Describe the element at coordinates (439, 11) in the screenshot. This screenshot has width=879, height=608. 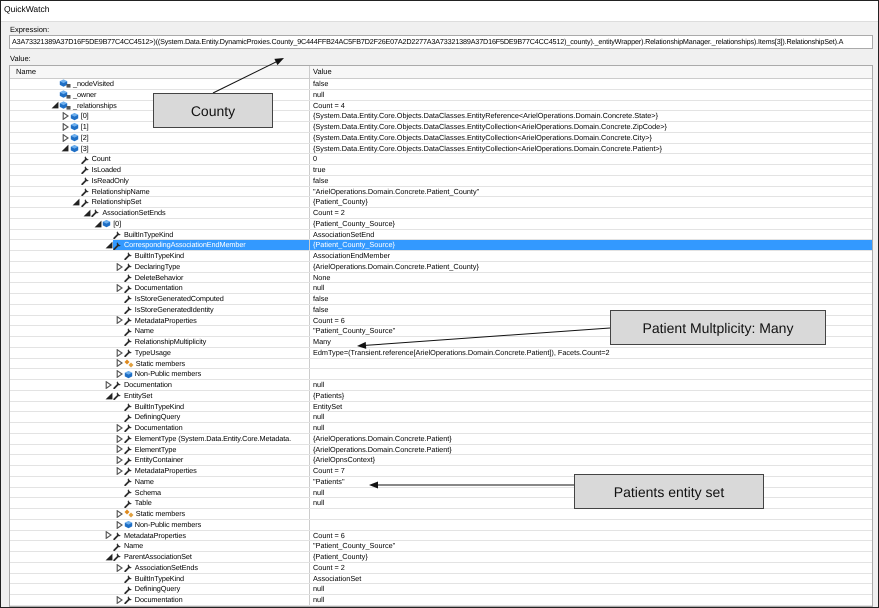
I see `window-title: QuickWatch` at that location.